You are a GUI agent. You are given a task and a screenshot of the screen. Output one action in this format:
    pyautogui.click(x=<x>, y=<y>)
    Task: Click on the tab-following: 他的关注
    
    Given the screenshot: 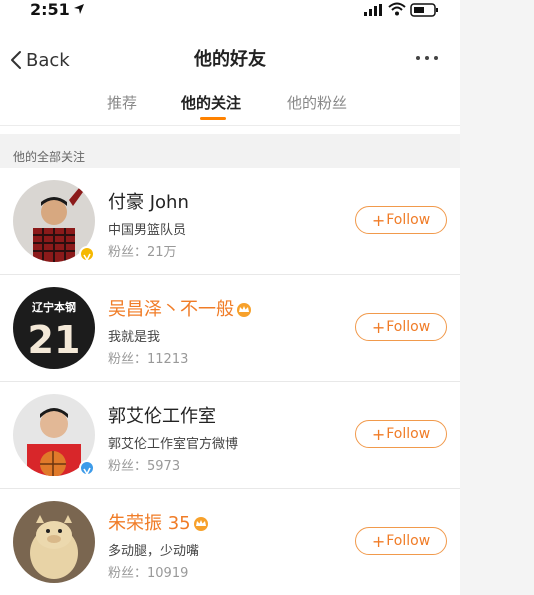 What is the action you would take?
    pyautogui.click(x=211, y=102)
    